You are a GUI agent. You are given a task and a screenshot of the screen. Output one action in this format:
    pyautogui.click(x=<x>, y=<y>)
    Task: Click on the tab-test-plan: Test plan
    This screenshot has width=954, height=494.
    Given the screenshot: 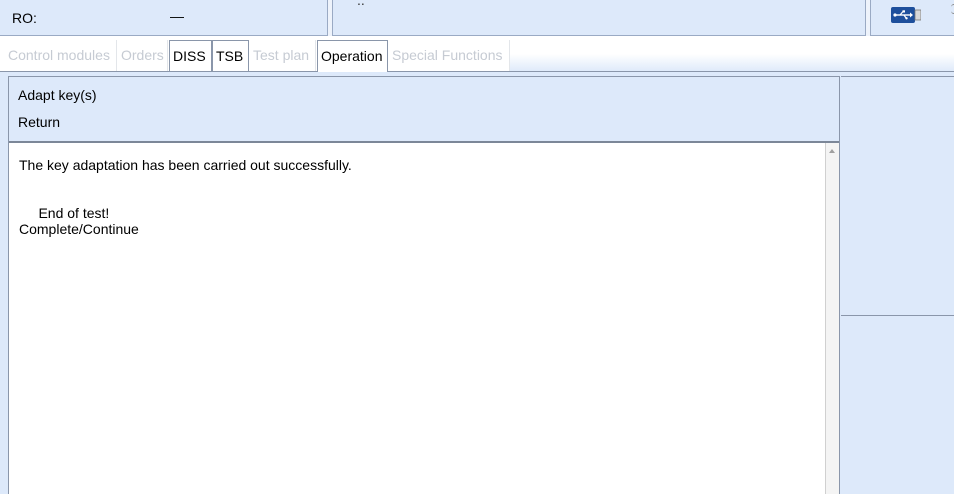 What is the action you would take?
    pyautogui.click(x=283, y=56)
    